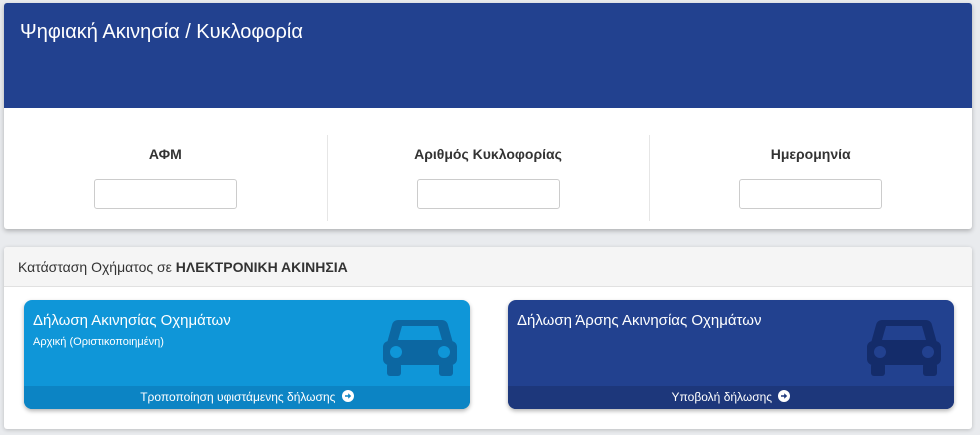 The width and height of the screenshot is (980, 435). I want to click on date-input, so click(811, 194).